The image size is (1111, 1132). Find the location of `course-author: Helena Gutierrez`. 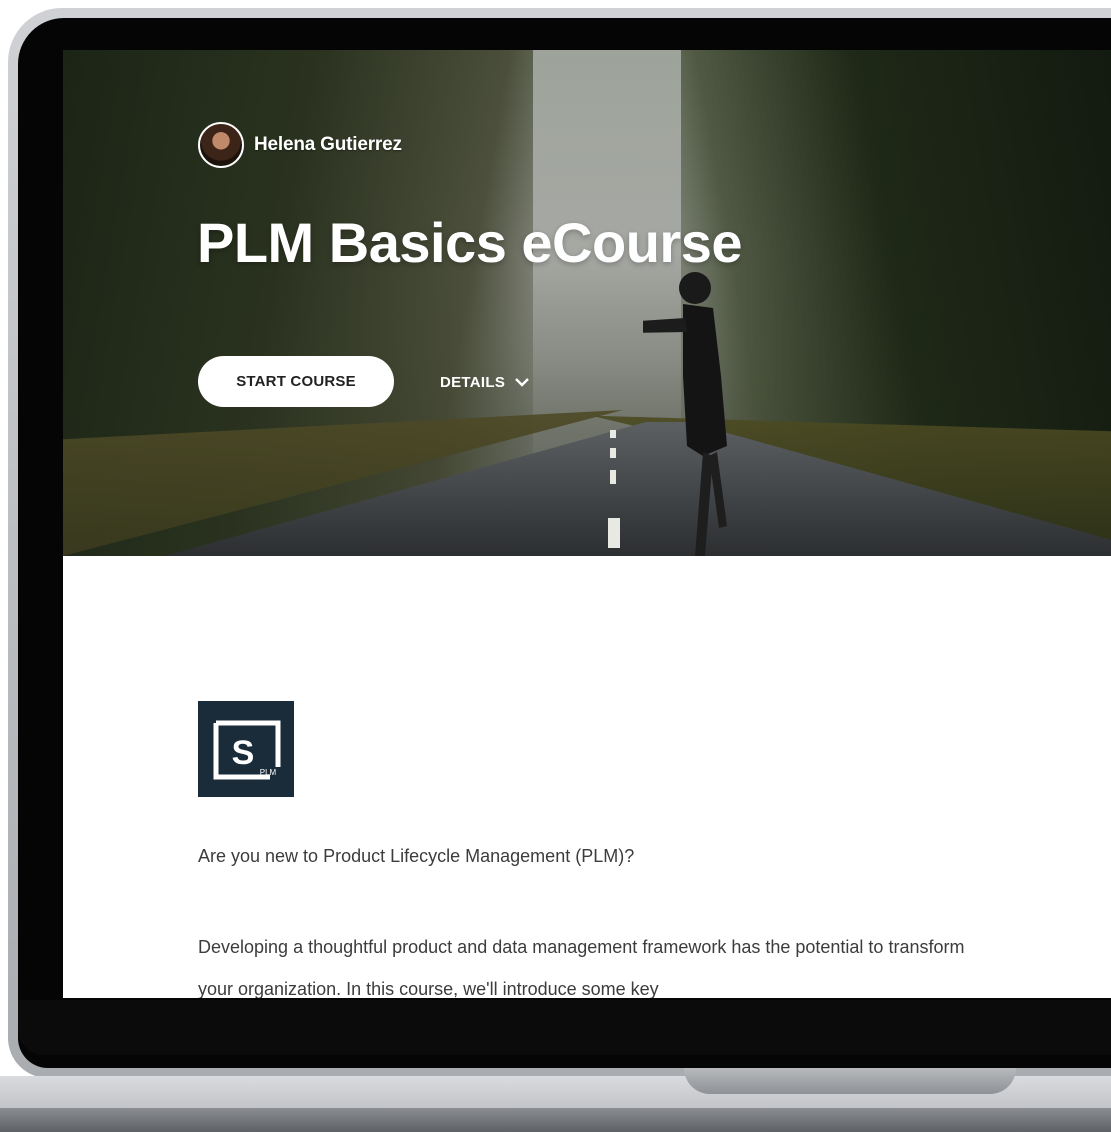

course-author: Helena Gutierrez is located at coordinates (300, 145).